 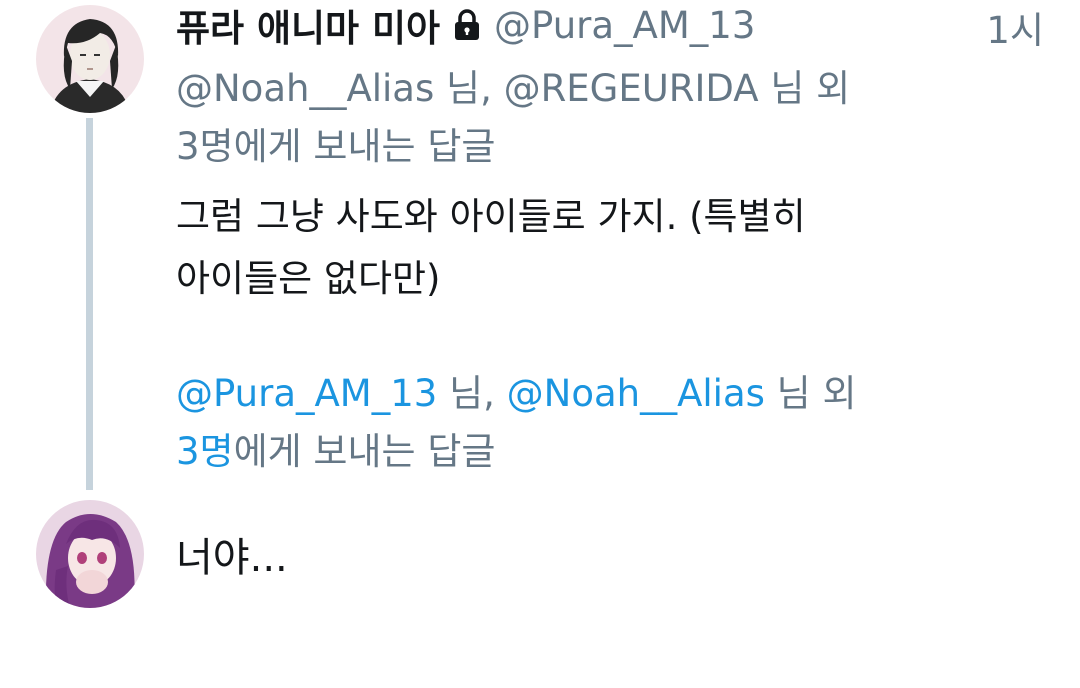 What do you see at coordinates (308, 26) in the screenshot?
I see `display-name: 퓨라 애니마 미아` at bounding box center [308, 26].